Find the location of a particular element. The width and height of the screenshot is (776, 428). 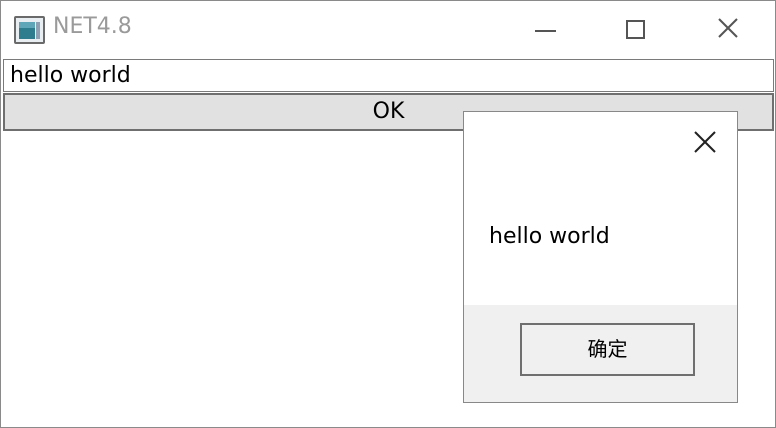

title-bar: NET4.8 is located at coordinates (388, 29).